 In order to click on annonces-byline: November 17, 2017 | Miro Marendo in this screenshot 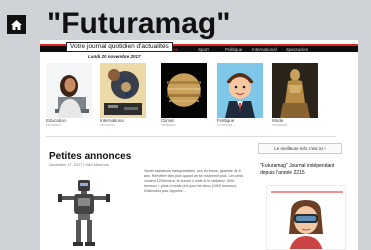, I will do `click(79, 165)`.